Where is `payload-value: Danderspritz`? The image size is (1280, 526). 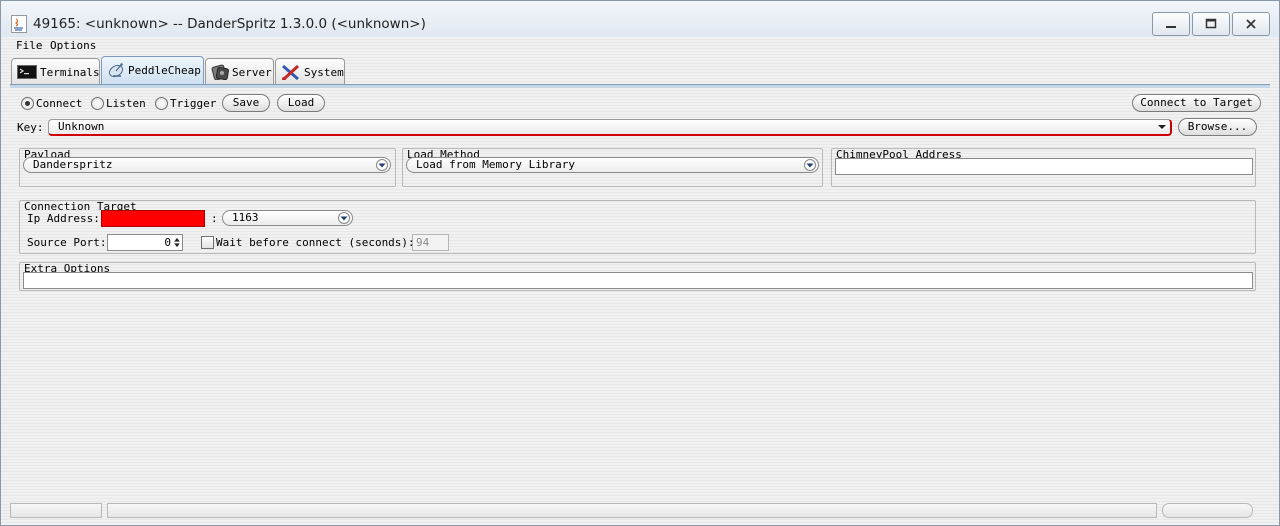 payload-value: Danderspritz is located at coordinates (73, 164).